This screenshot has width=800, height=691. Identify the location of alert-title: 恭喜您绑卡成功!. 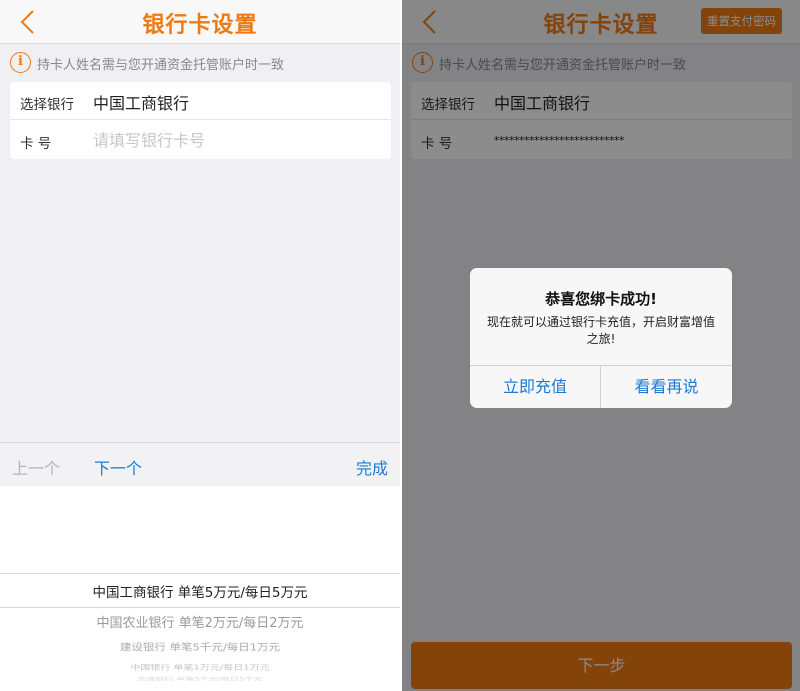
(601, 299).